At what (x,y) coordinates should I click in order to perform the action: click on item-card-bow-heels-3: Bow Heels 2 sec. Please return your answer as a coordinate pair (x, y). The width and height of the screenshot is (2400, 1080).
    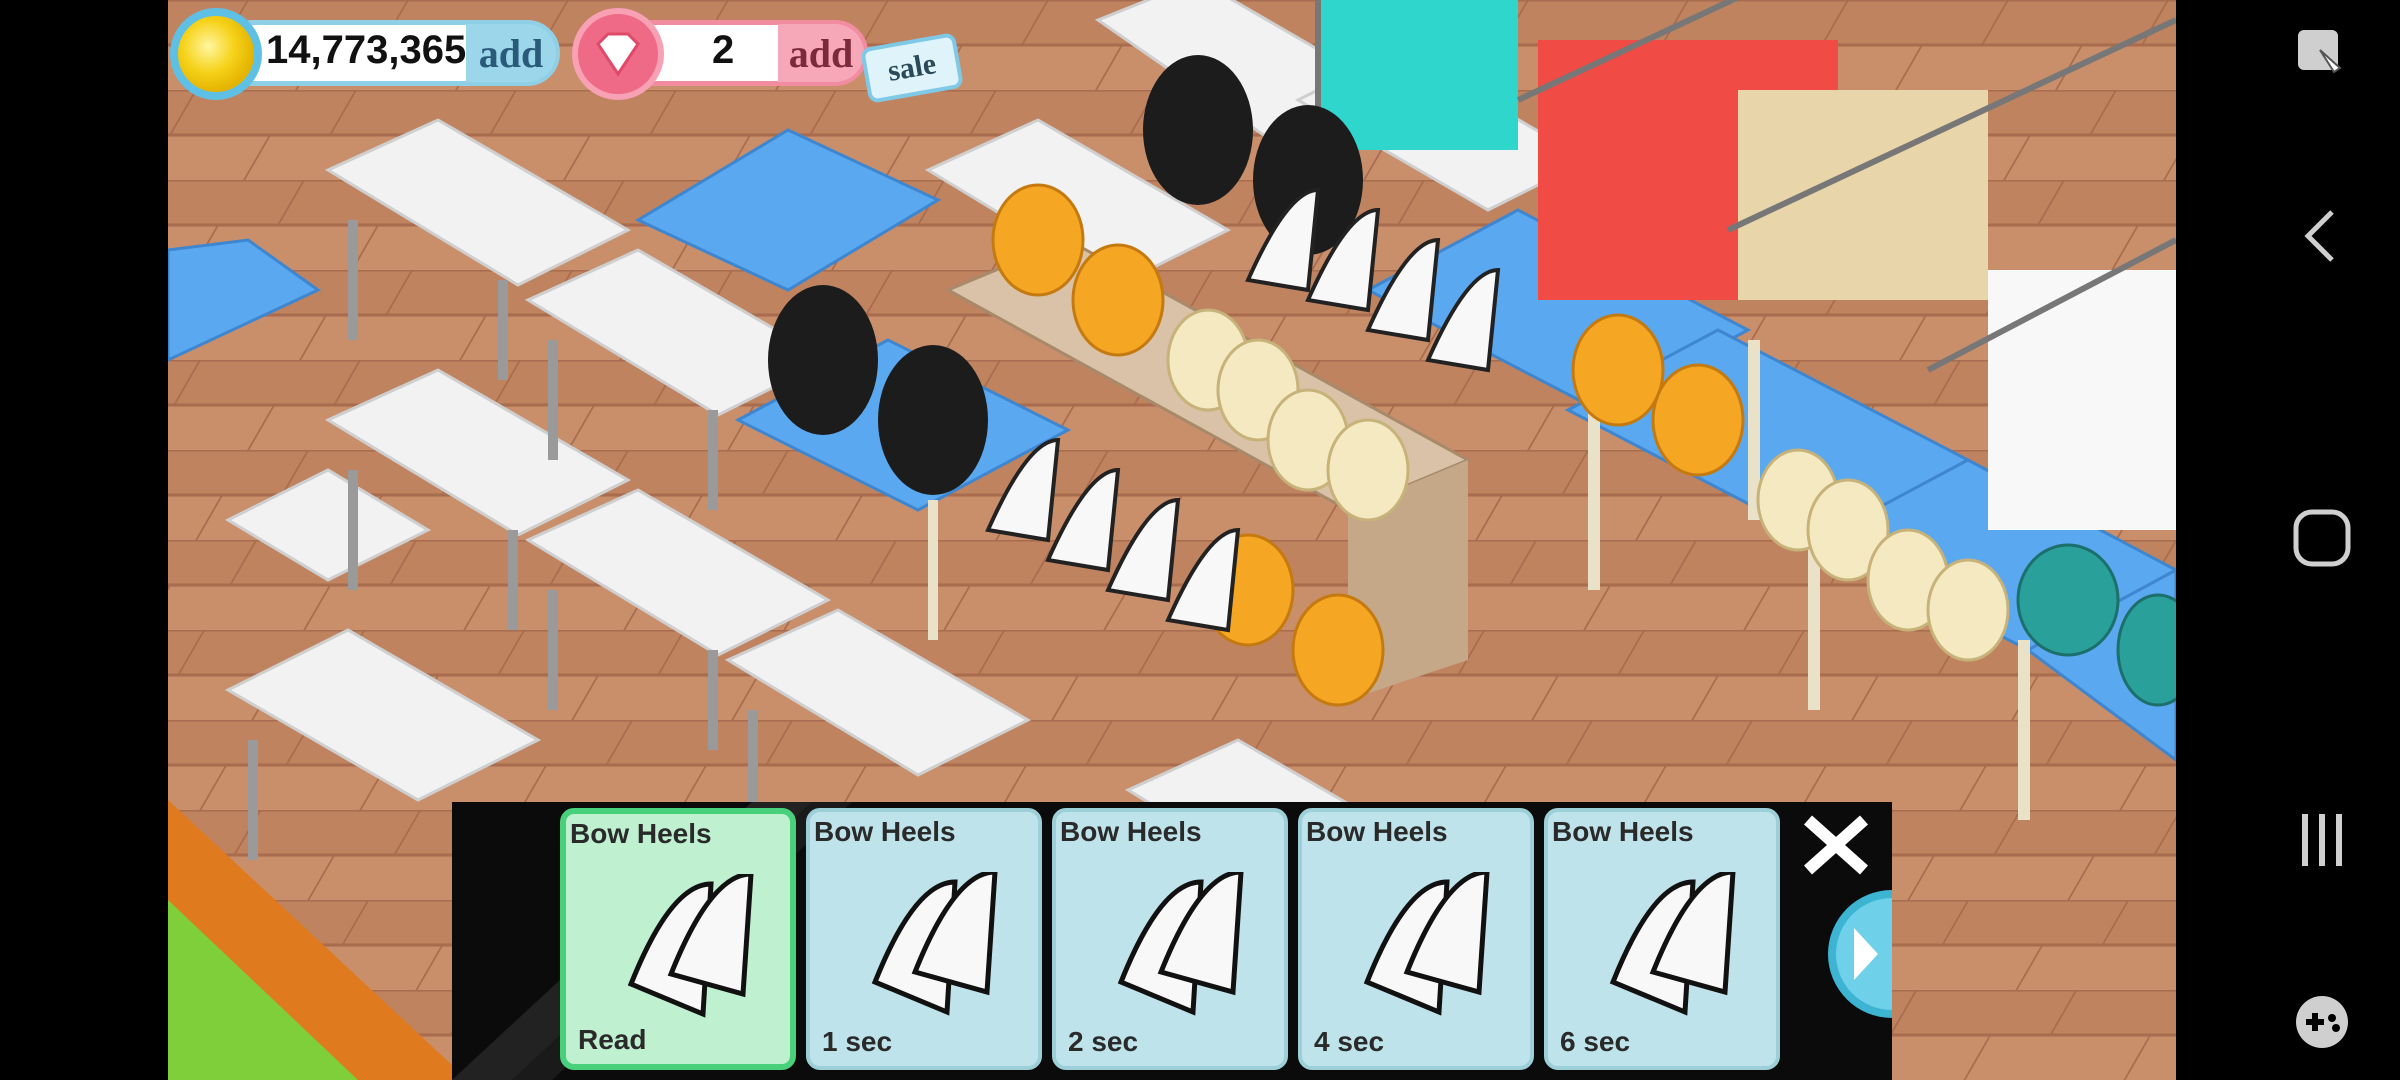
    Looking at the image, I should click on (1170, 939).